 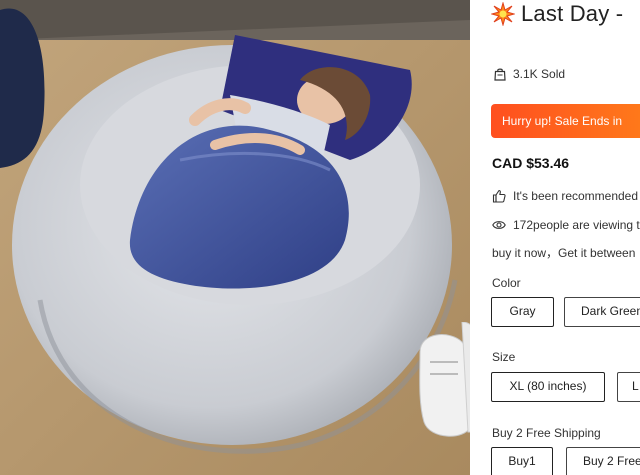 I want to click on size-option-l: L, so click(x=628, y=387).